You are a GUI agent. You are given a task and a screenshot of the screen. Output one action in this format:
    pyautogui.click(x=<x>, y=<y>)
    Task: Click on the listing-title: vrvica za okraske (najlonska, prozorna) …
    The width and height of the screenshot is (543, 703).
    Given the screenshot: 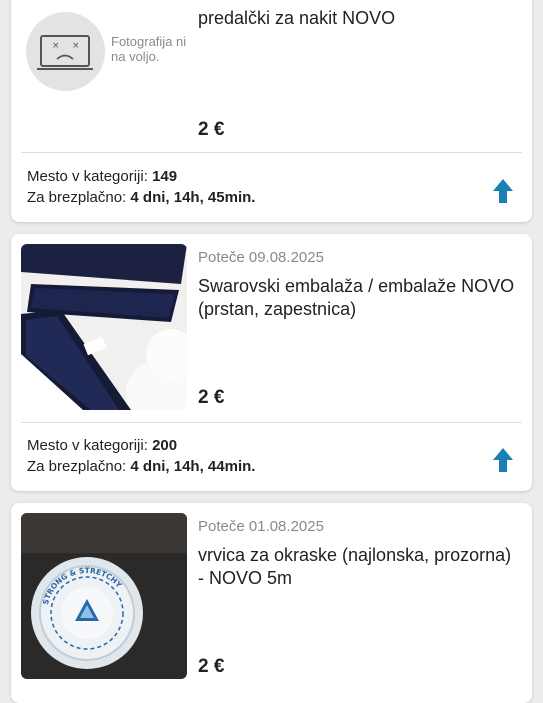 What is the action you would take?
    pyautogui.click(x=358, y=567)
    